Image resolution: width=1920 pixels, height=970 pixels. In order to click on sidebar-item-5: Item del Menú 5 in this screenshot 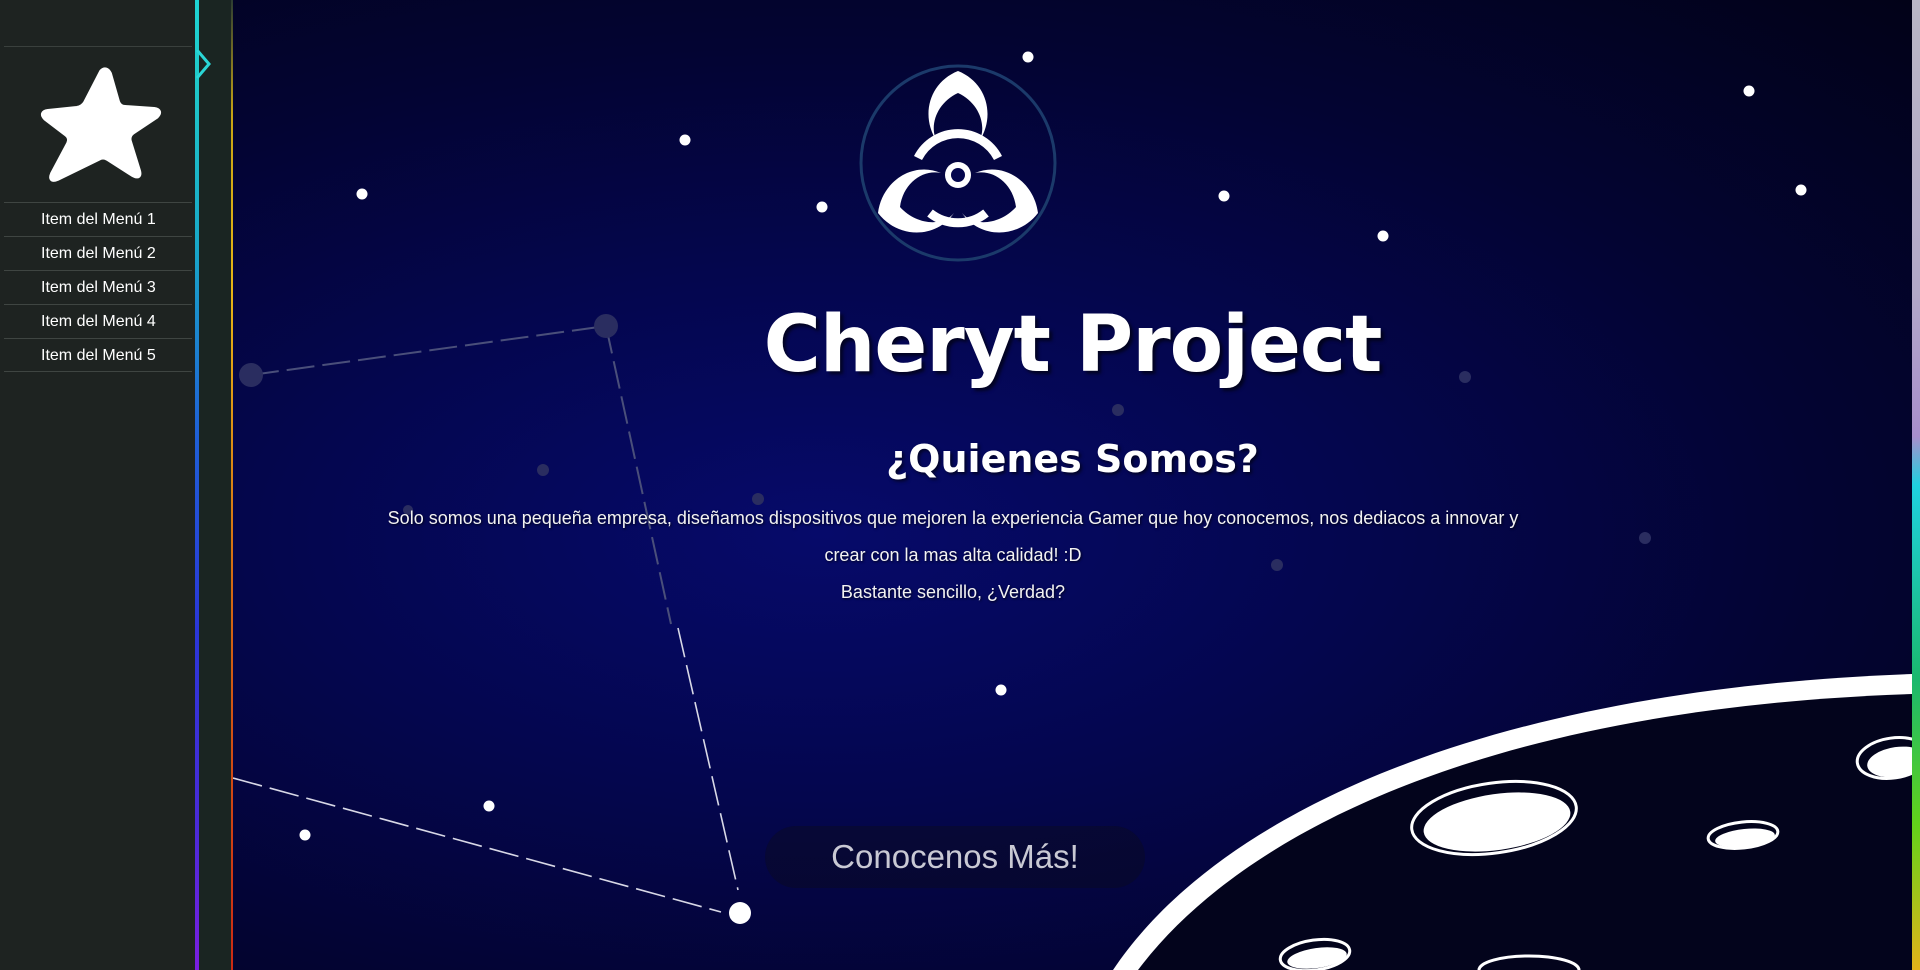, I will do `click(98, 355)`.